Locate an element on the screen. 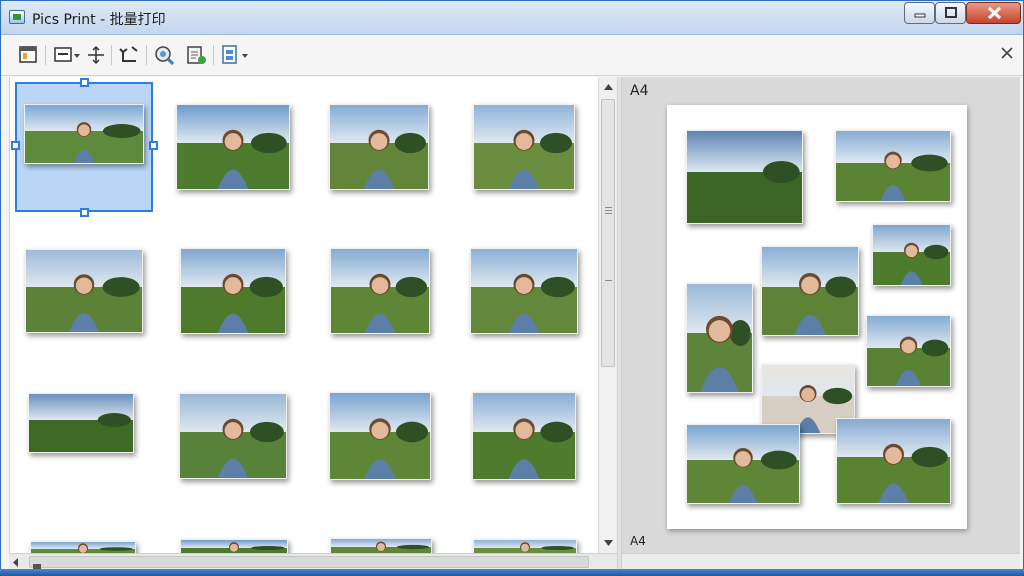 This screenshot has height=576, width=1024. layout-button is located at coordinates (28, 55).